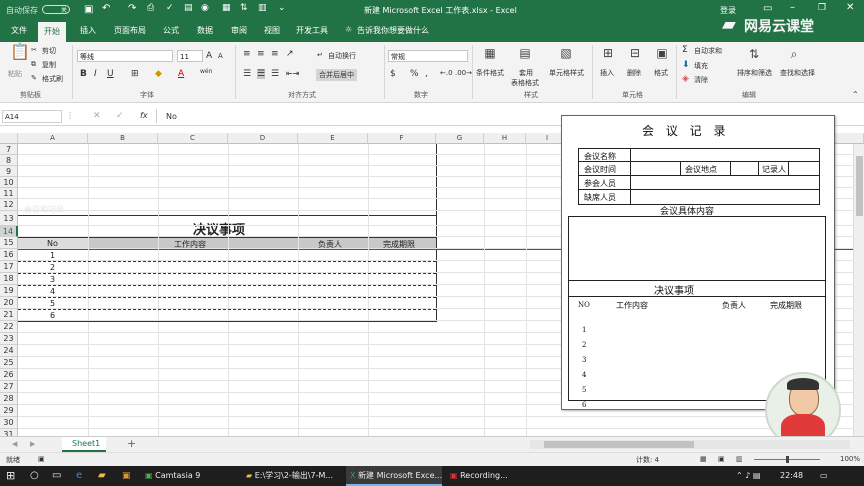  What do you see at coordinates (19, 30) in the screenshot?
I see `tab-file: 文件` at bounding box center [19, 30].